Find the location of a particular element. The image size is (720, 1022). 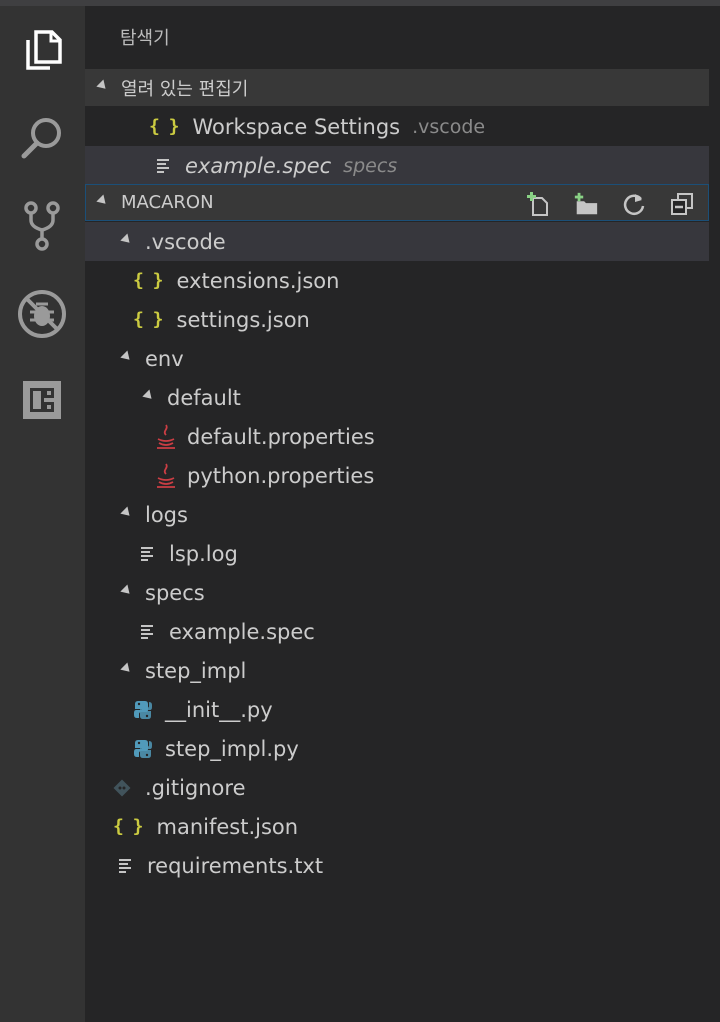

tree-item-label: __init__.py is located at coordinates (219, 709).